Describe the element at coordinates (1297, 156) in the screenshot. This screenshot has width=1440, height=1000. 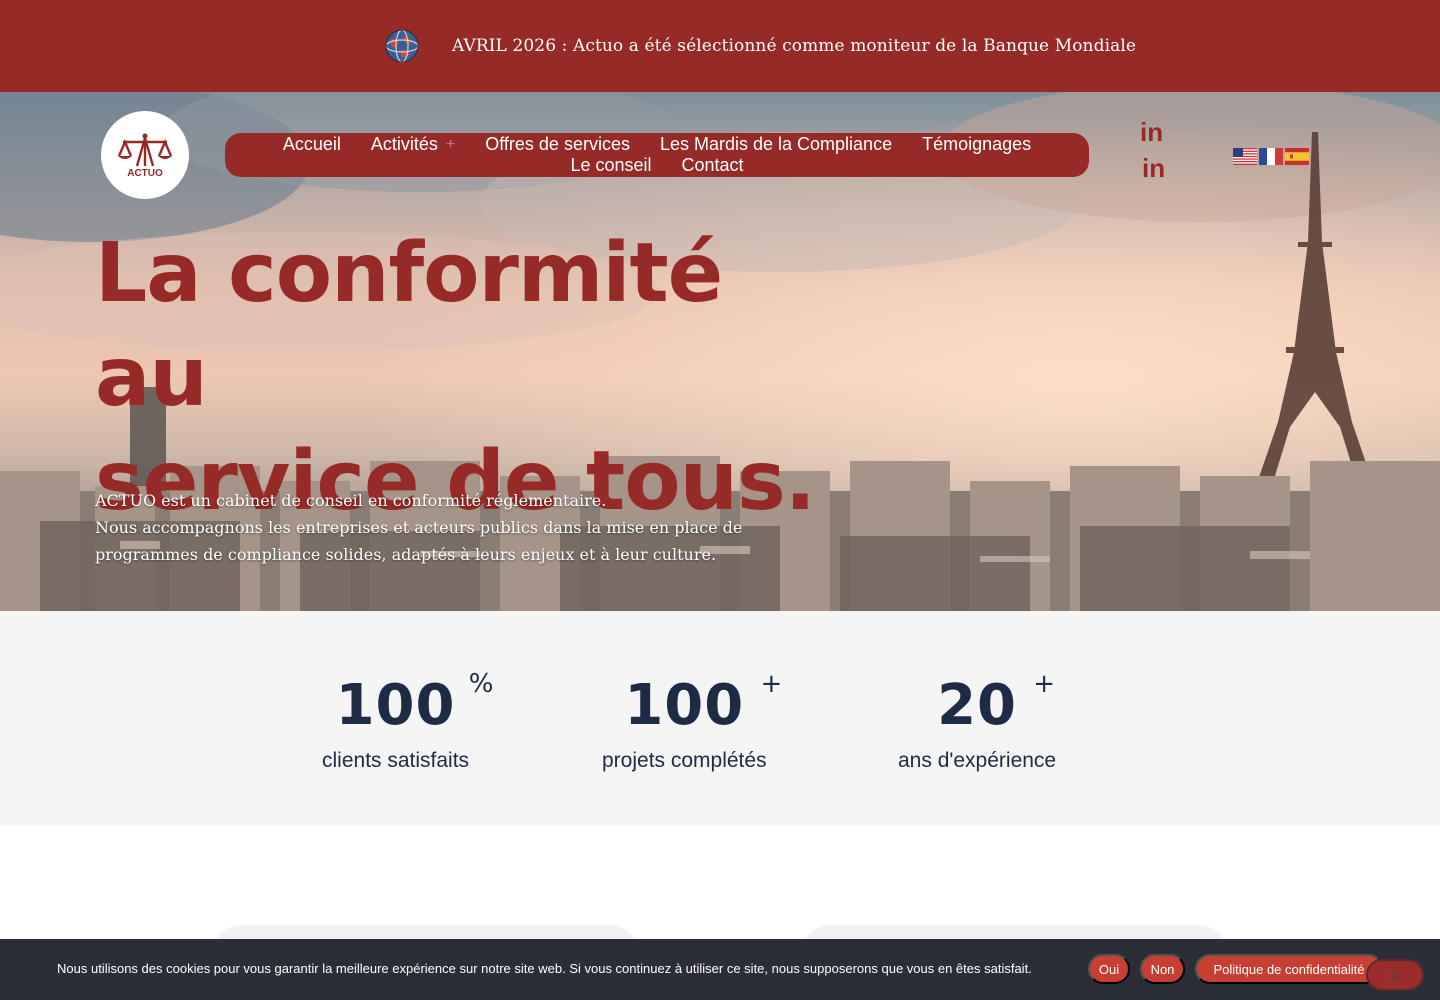
I see `es-flag-icon` at that location.